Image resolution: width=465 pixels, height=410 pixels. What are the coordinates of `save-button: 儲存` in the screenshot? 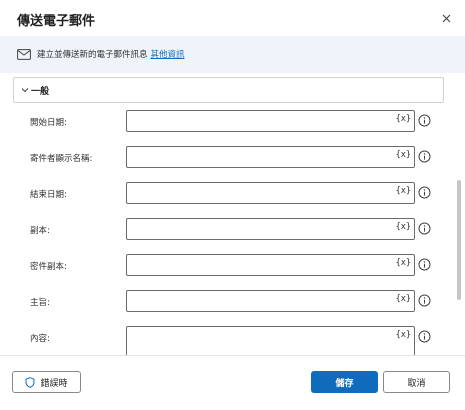 It's located at (344, 382).